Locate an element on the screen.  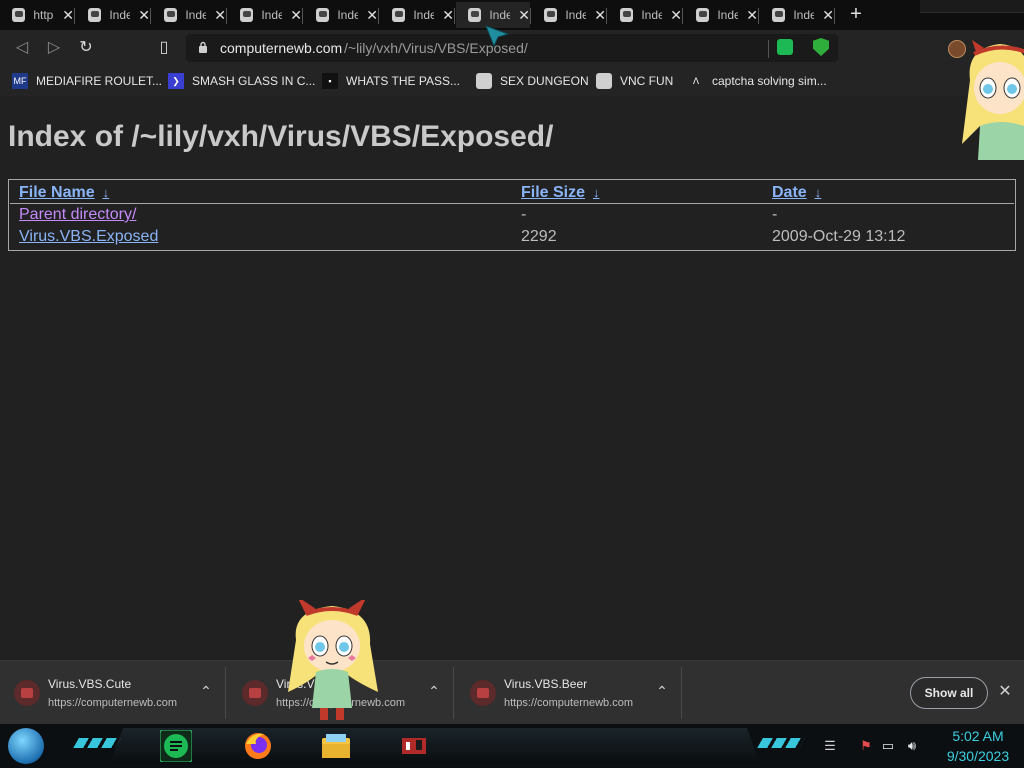
clock-time: 5:02 AM is located at coordinates (978, 736).